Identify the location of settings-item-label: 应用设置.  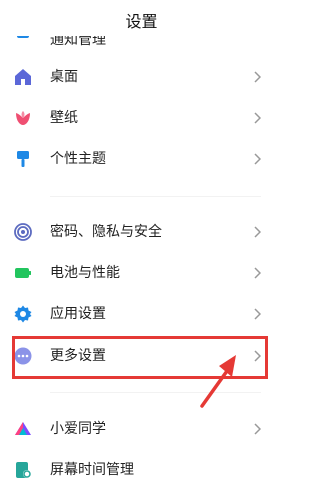
(78, 314).